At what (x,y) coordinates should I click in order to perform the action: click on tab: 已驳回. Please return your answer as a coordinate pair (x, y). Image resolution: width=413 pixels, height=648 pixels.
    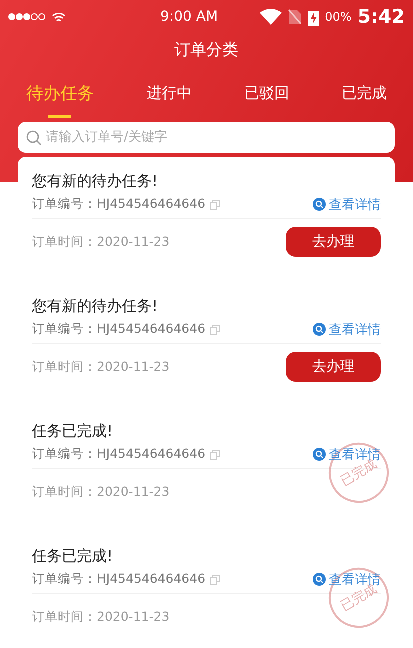
    Looking at the image, I should click on (267, 97).